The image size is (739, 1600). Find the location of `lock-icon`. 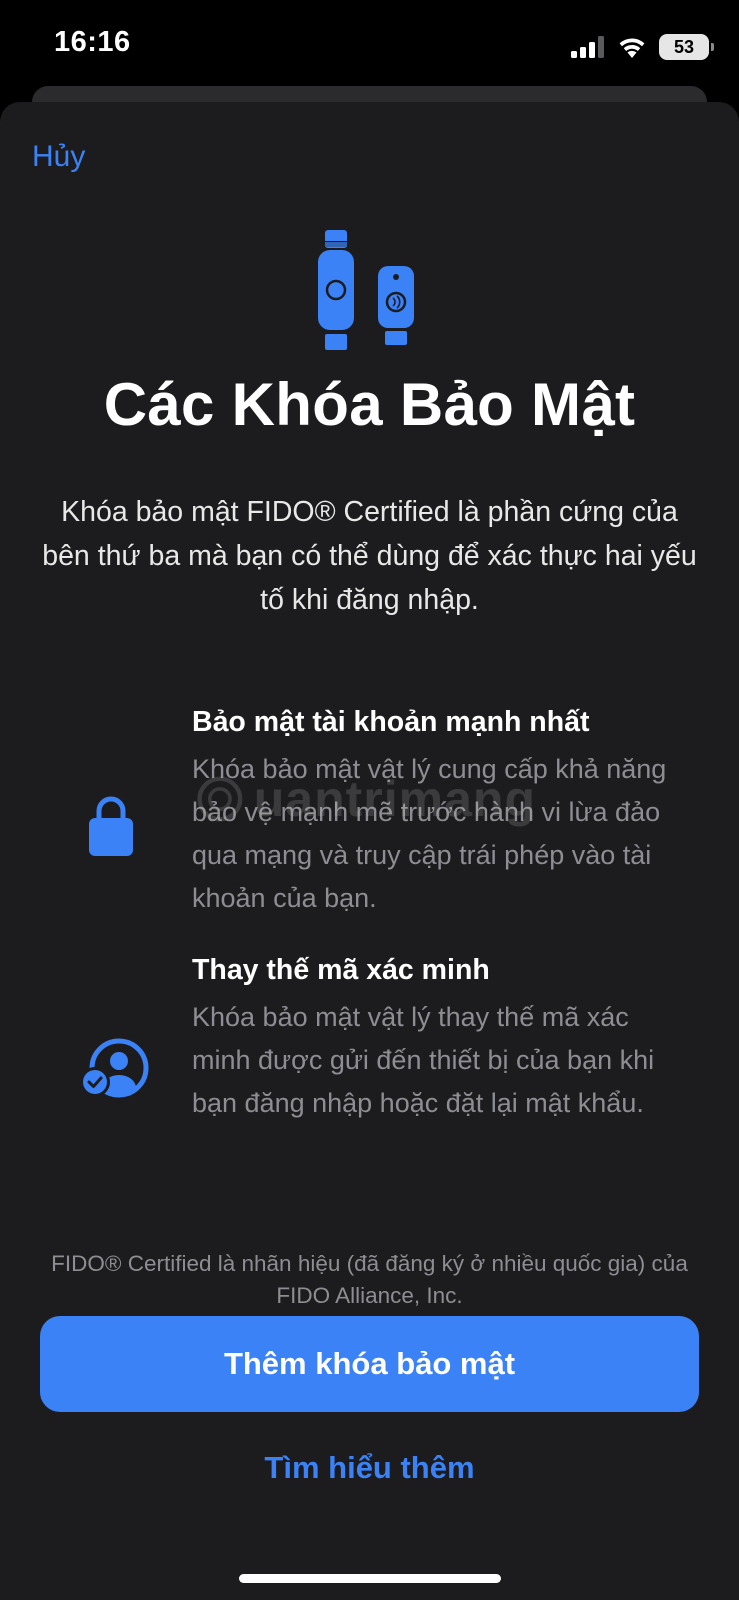

lock-icon is located at coordinates (111, 826).